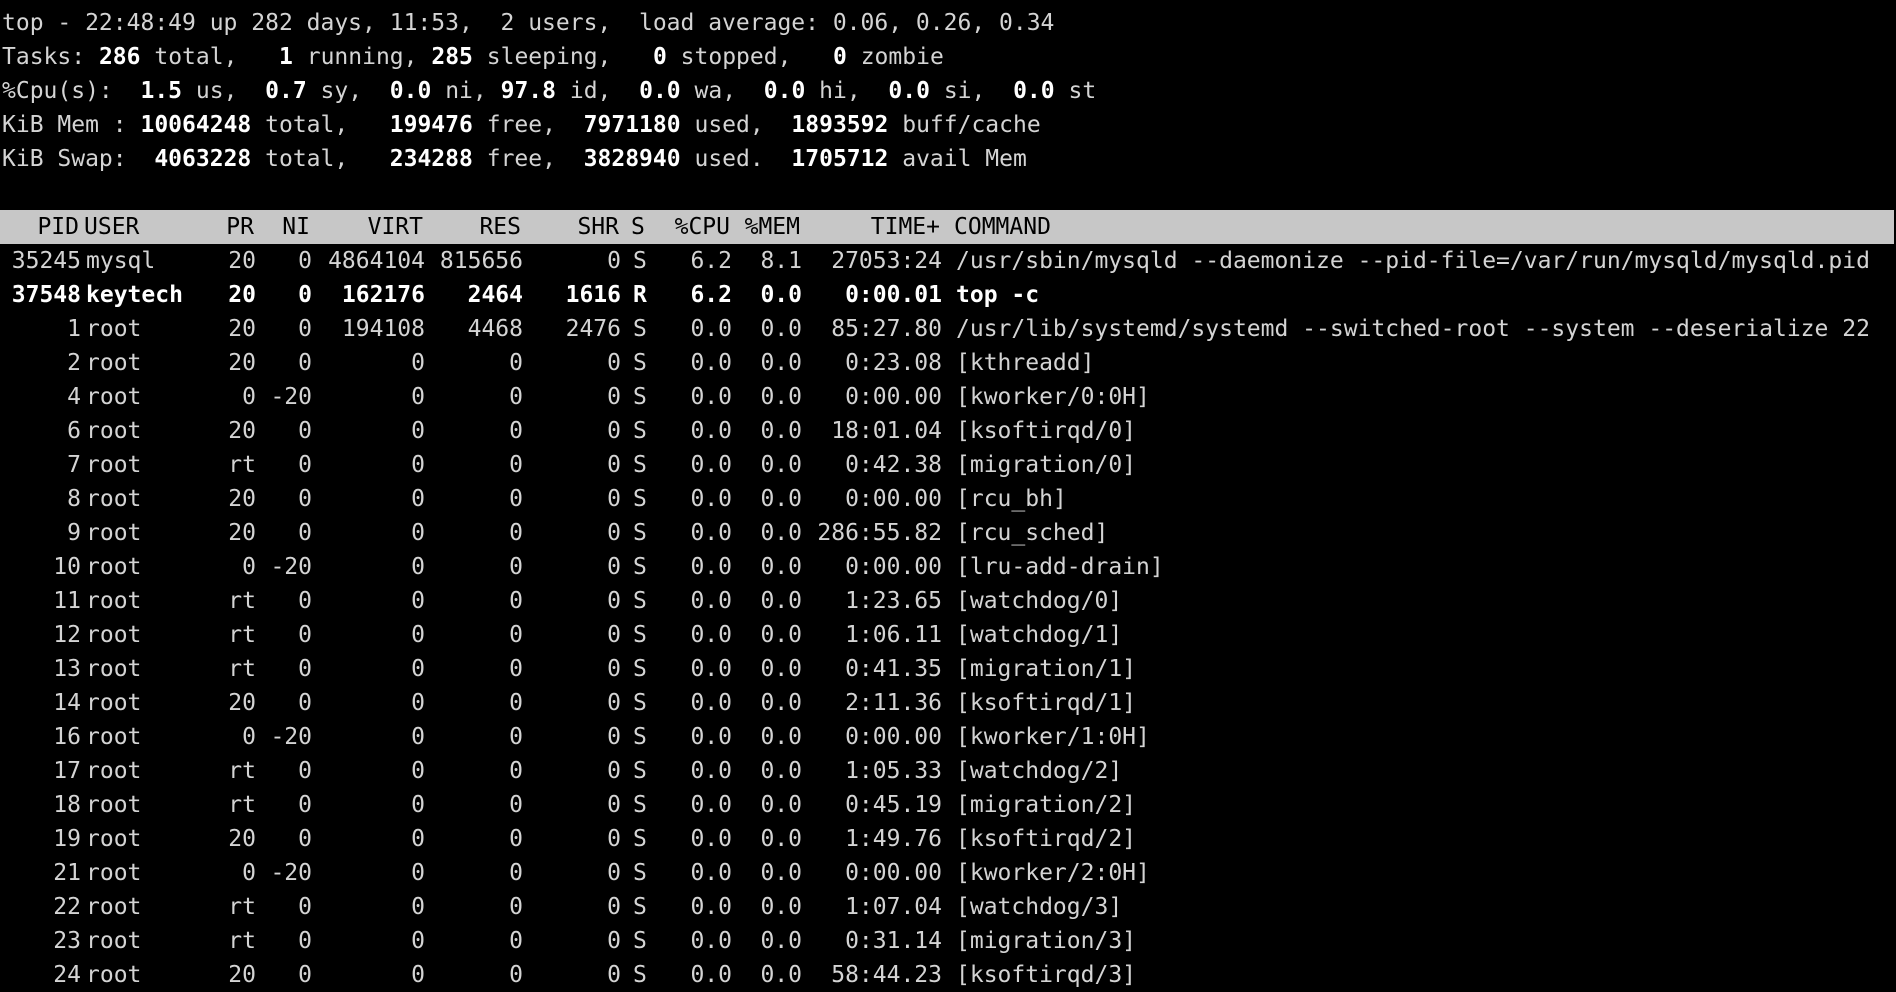 The image size is (1896, 992). What do you see at coordinates (1053, 737) in the screenshot?
I see `process-command: [kworker/1:0H]` at bounding box center [1053, 737].